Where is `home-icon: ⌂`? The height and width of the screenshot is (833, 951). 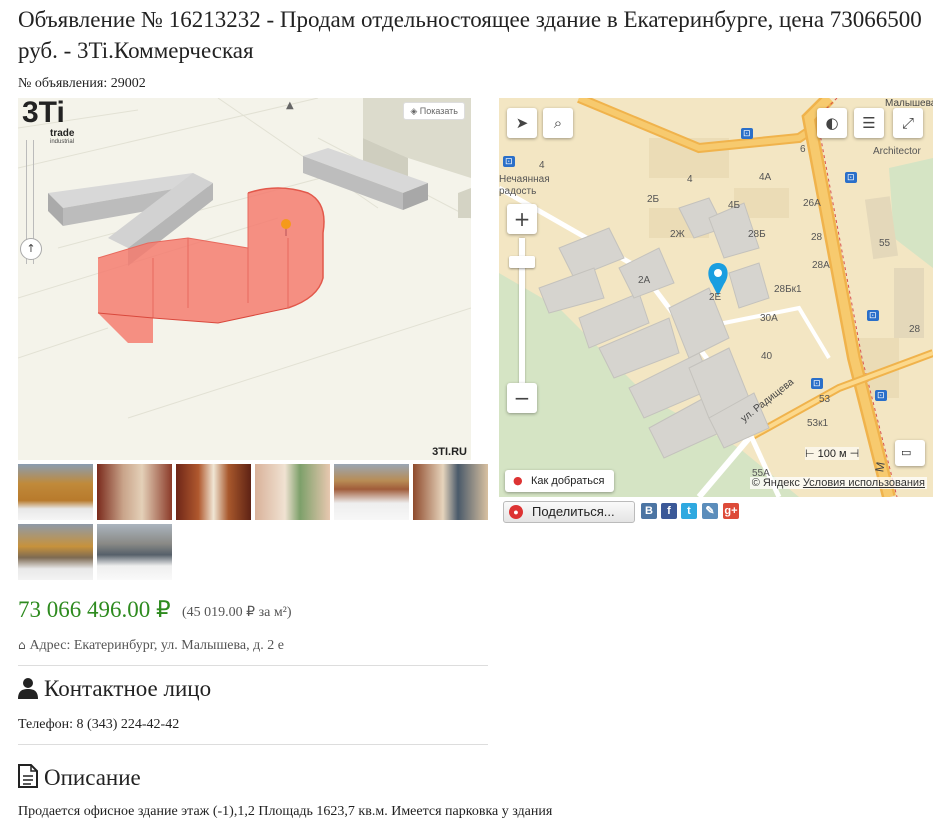
home-icon: ⌂ is located at coordinates (24, 645).